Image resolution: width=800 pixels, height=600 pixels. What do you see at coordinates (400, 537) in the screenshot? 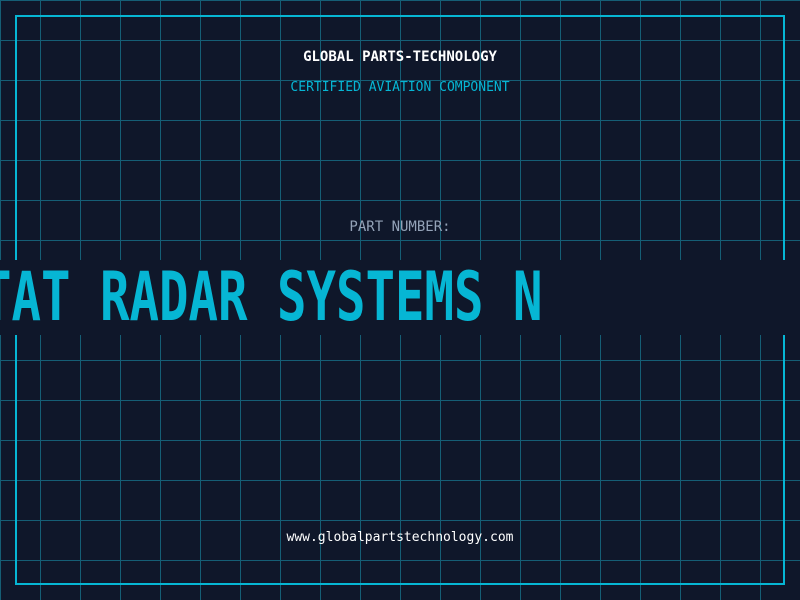
I see `website-link: www.globalpartstechnology.com` at bounding box center [400, 537].